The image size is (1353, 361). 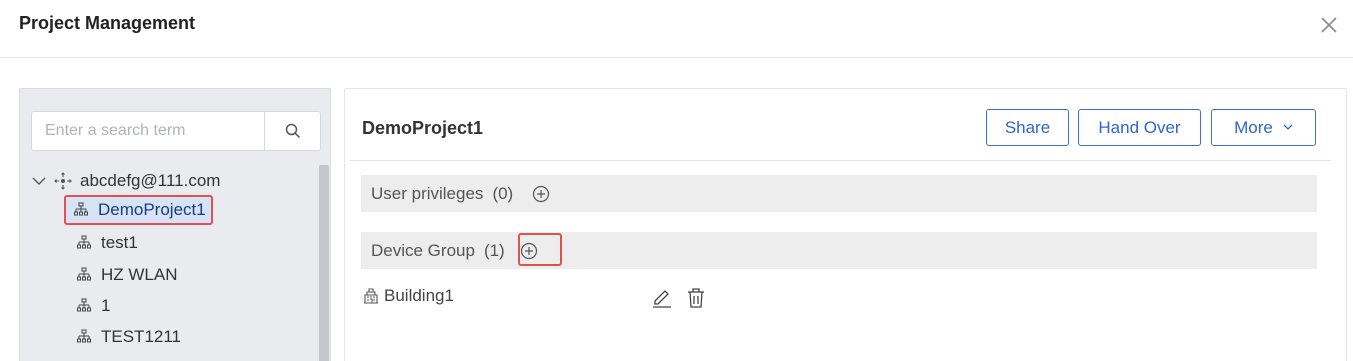 I want to click on tree-item-test1211: TEST1211, so click(x=128, y=337).